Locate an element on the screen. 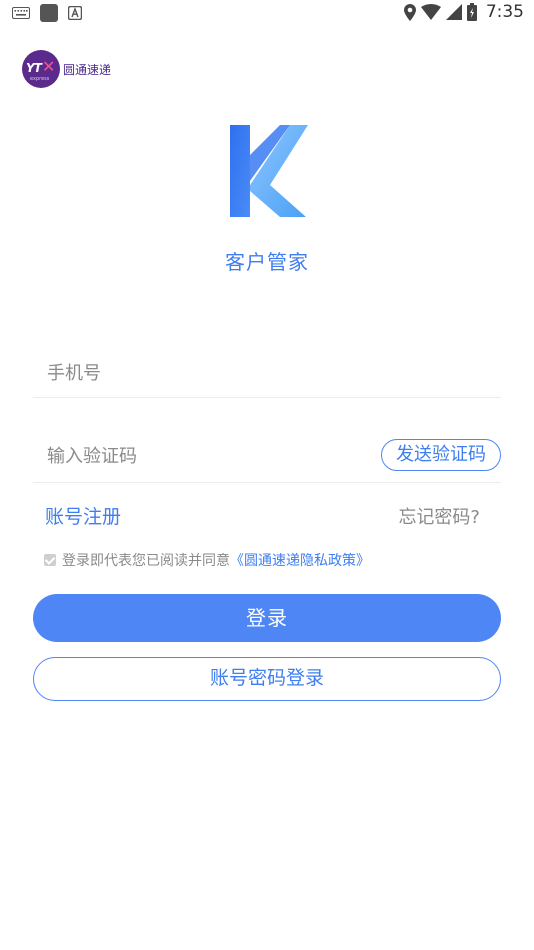 The height and width of the screenshot is (950, 534). a-box-icon is located at coordinates (75, 13).